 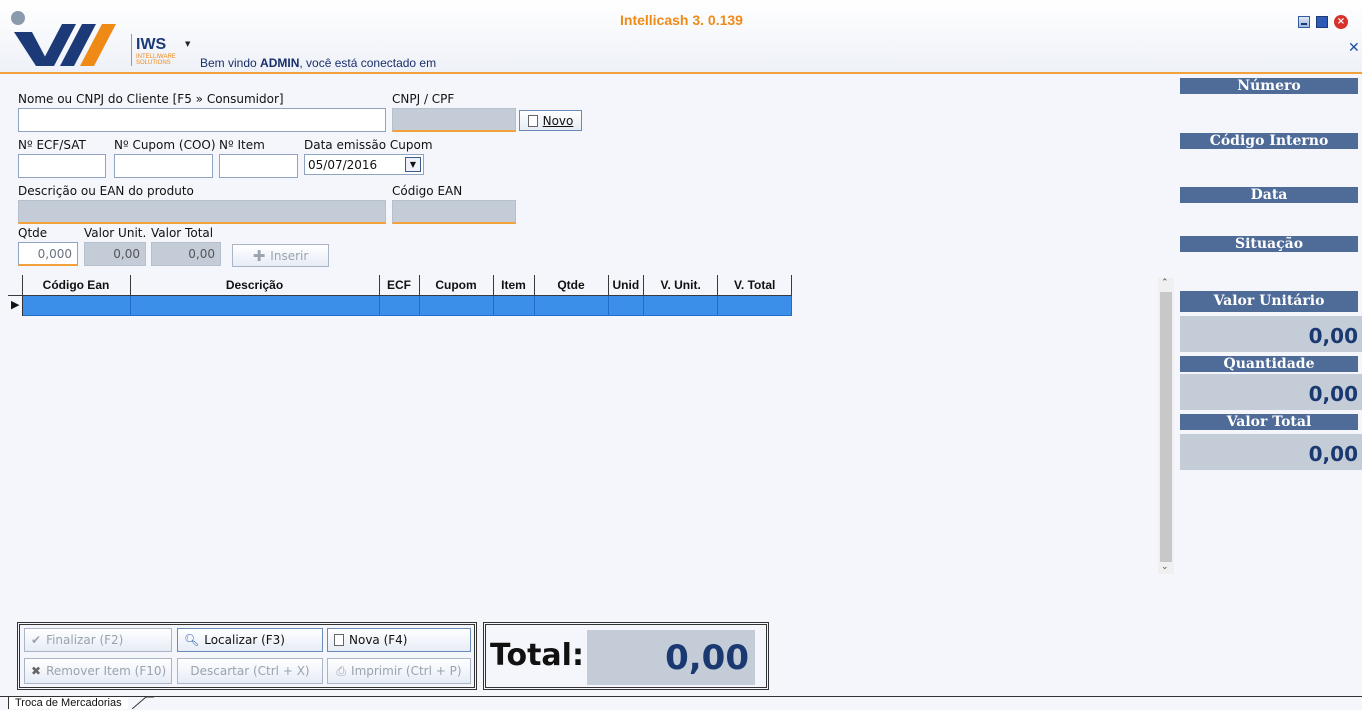 I want to click on remover-item-button: ✖ Remover Item (F10), so click(x=98, y=671).